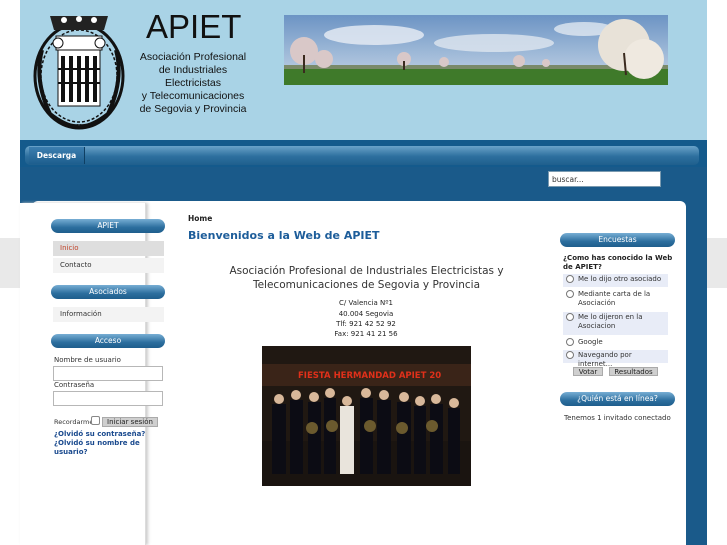 This screenshot has width=727, height=545. What do you see at coordinates (97, 448) in the screenshot?
I see `forgot-username-link: ¿Olvidó su nombre de usuario?` at bounding box center [97, 448].